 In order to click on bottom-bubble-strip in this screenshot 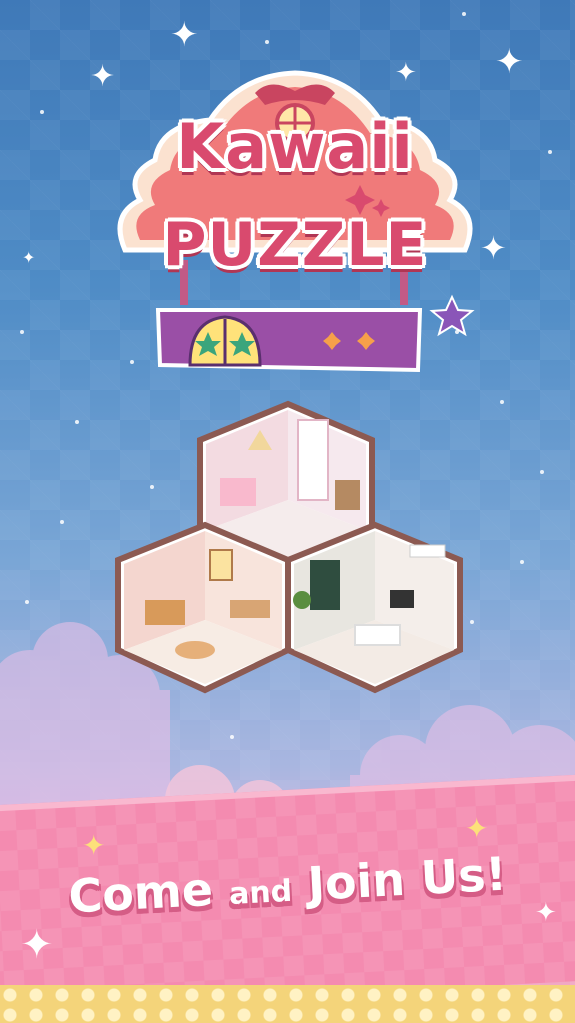, I will do `click(287, 1004)`.